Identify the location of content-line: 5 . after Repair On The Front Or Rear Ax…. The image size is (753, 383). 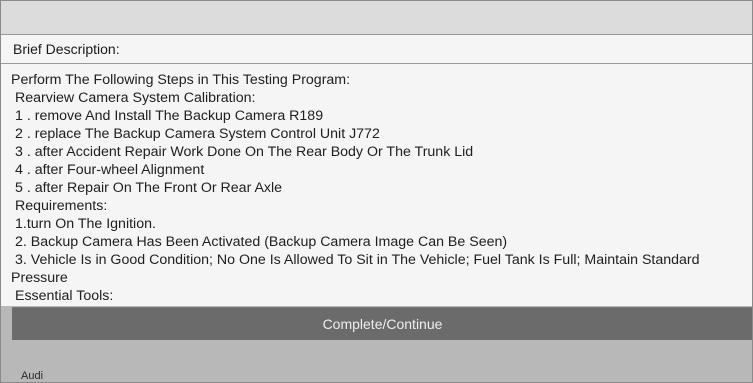
(149, 188).